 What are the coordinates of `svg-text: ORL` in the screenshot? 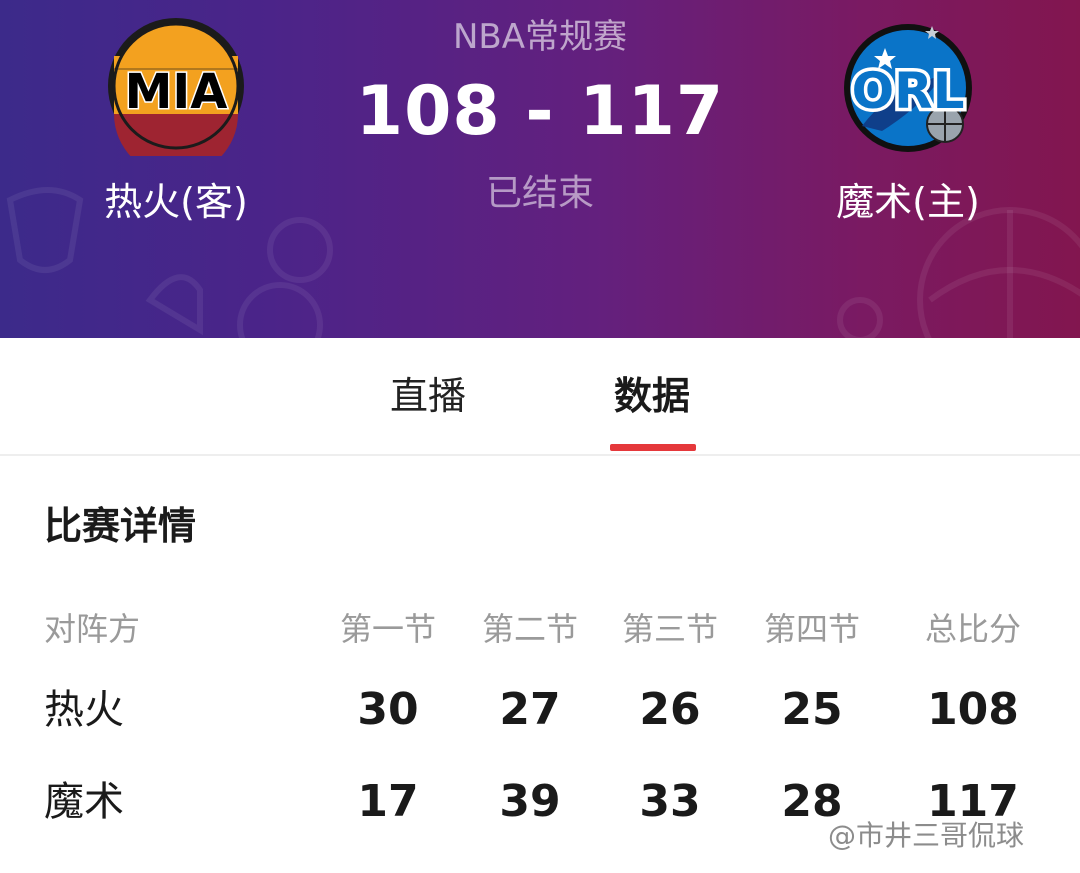 It's located at (908, 91).